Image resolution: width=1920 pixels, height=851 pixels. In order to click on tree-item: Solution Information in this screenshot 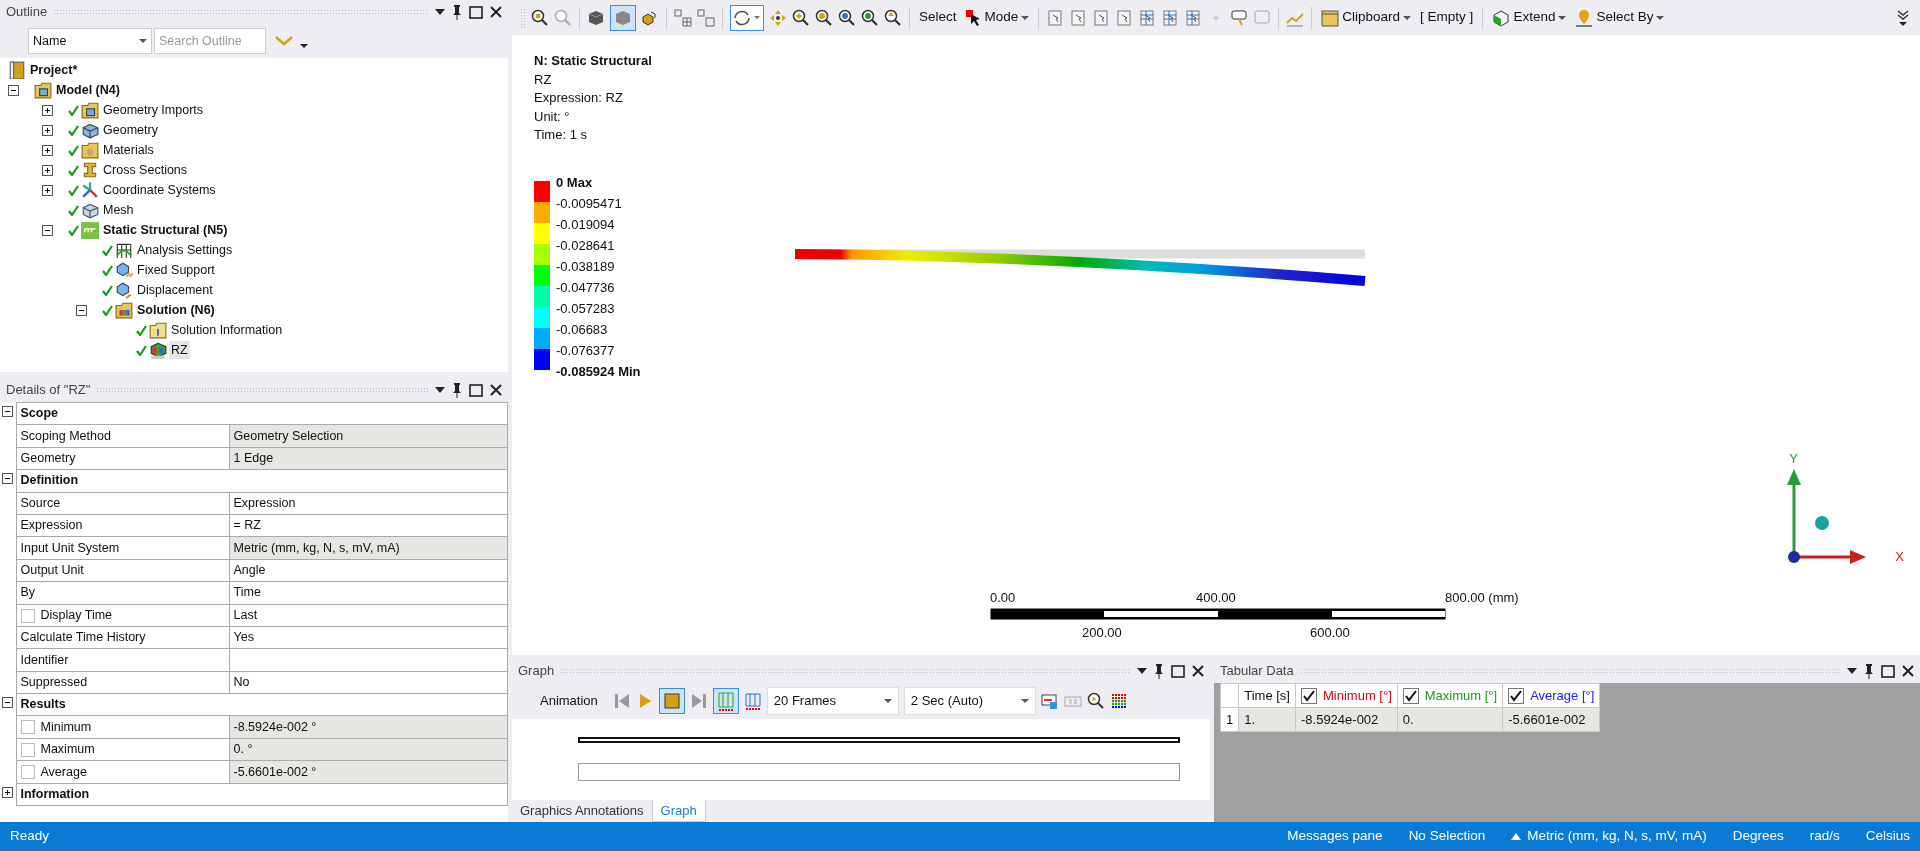, I will do `click(227, 330)`.